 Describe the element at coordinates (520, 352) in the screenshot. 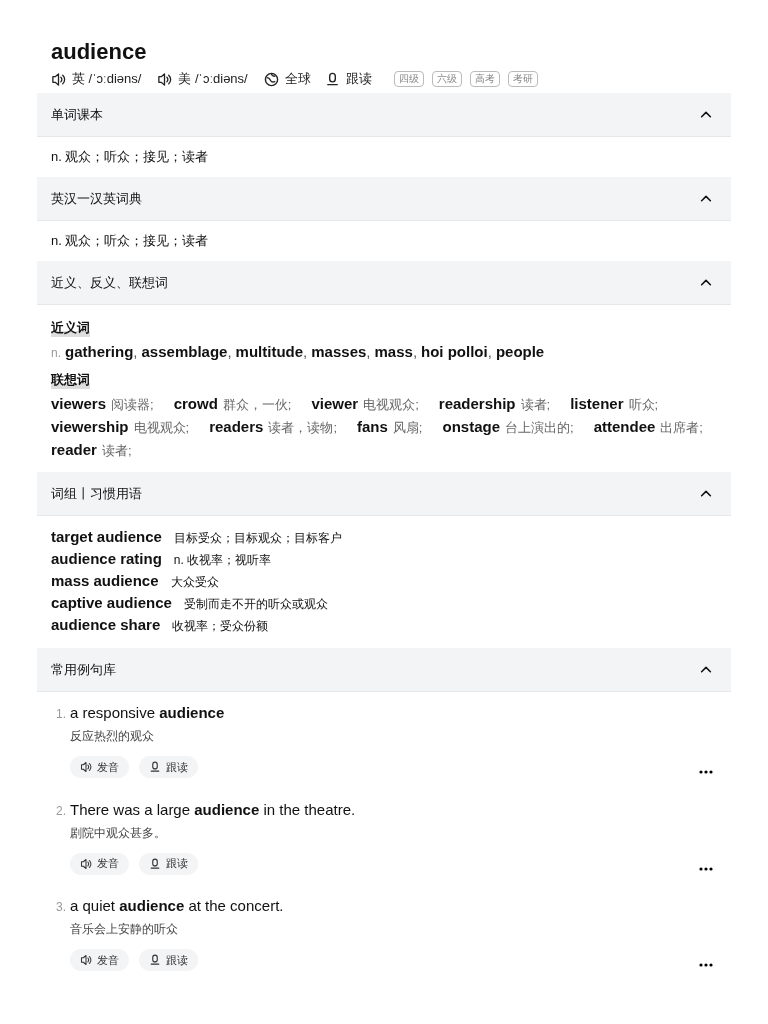

I see `synonym-link: people` at that location.